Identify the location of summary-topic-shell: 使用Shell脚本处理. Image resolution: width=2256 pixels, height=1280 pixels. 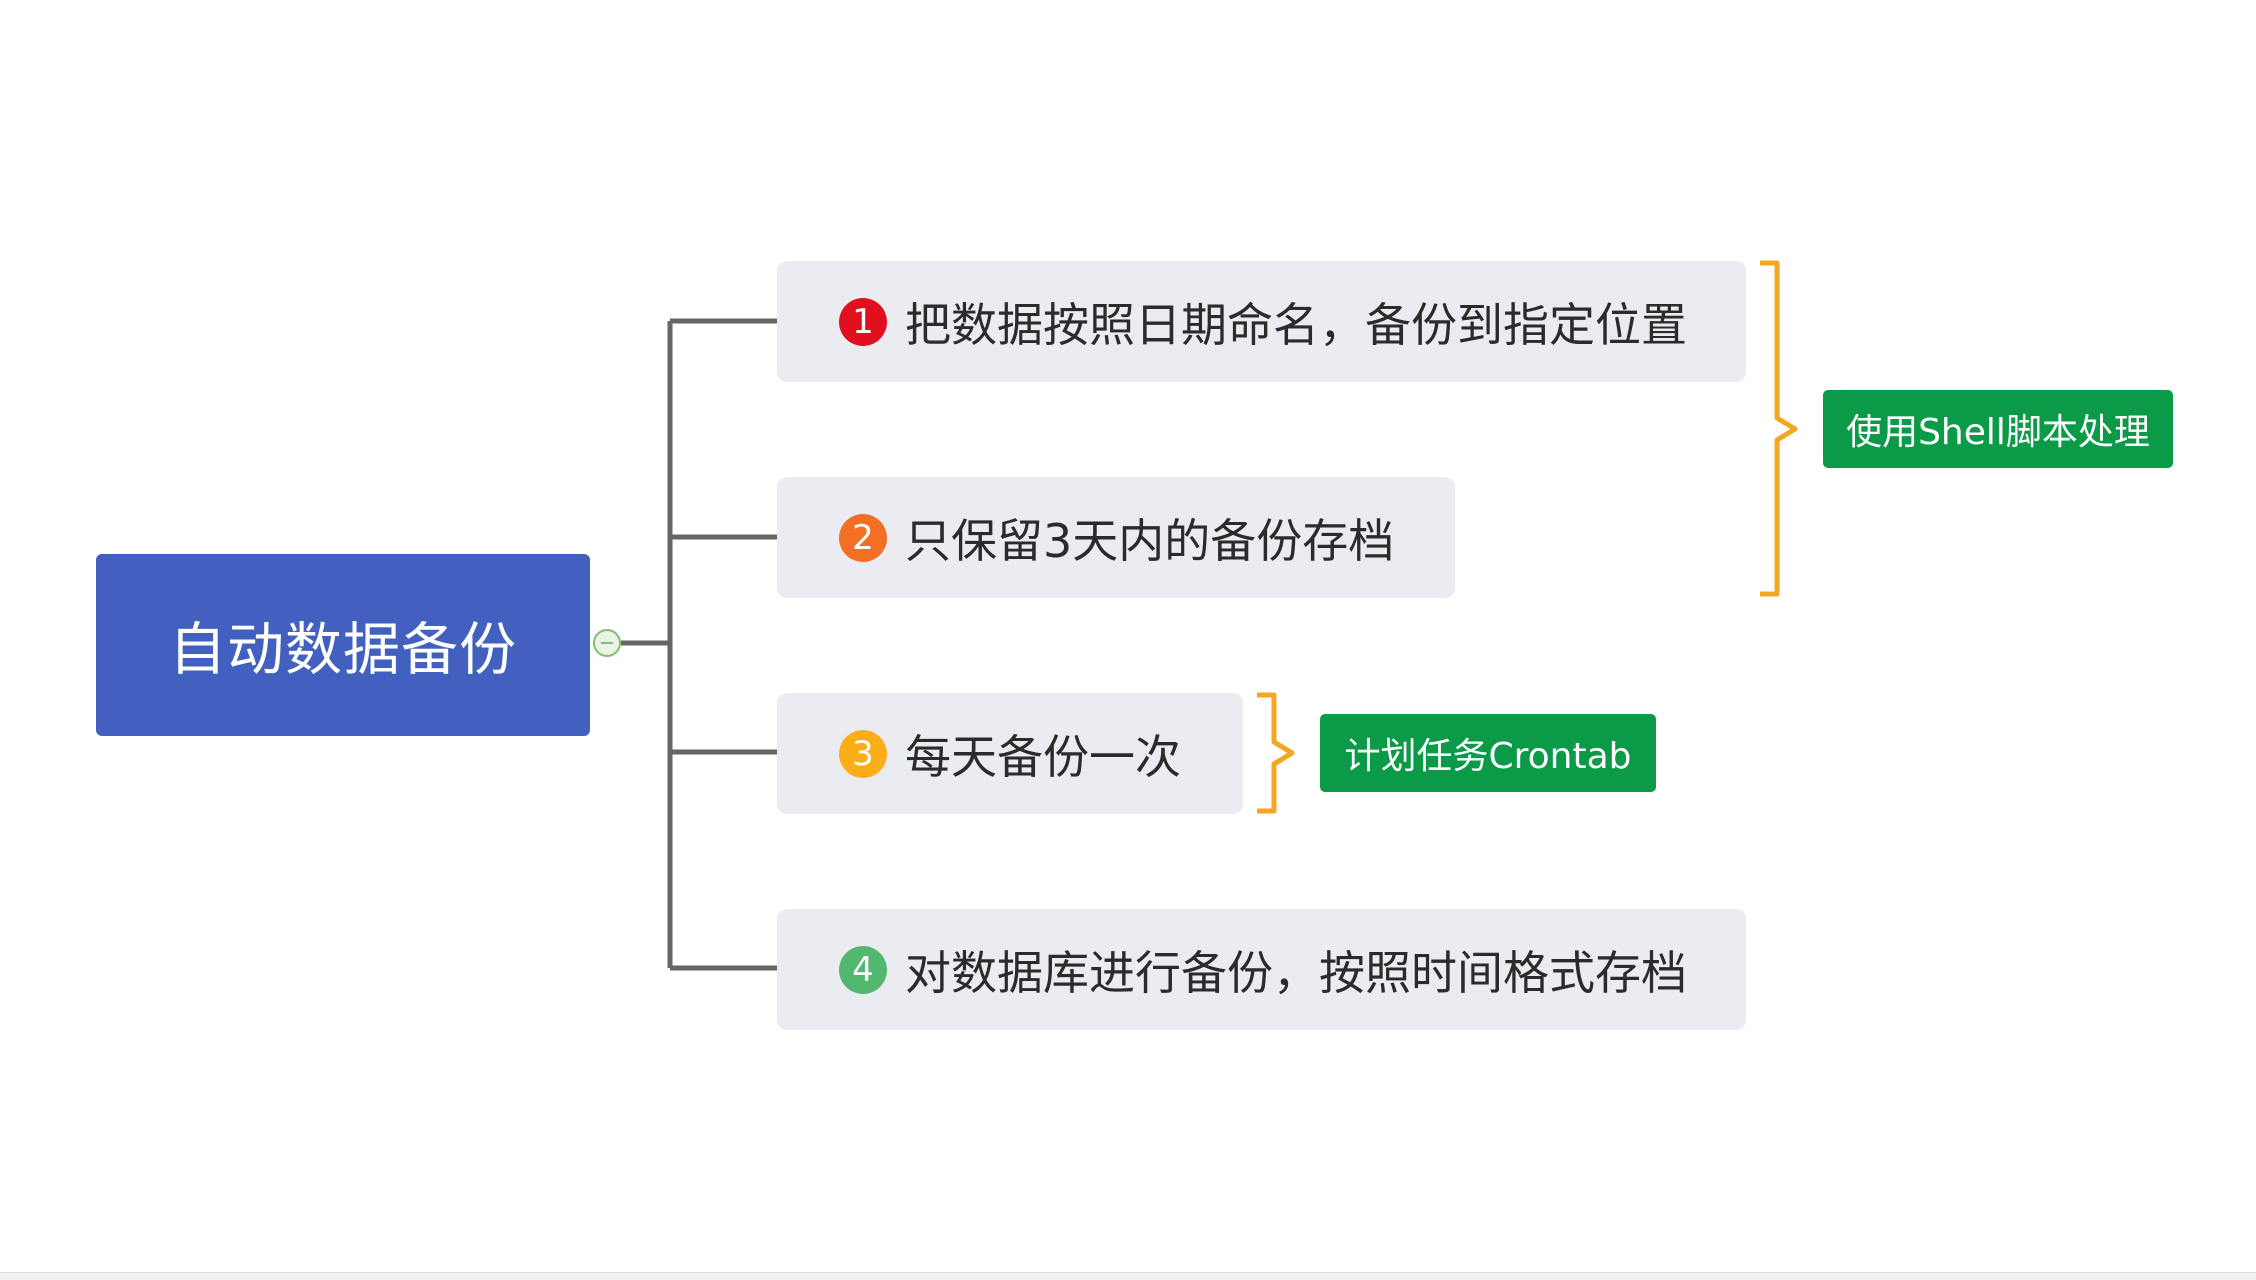
(1998, 429).